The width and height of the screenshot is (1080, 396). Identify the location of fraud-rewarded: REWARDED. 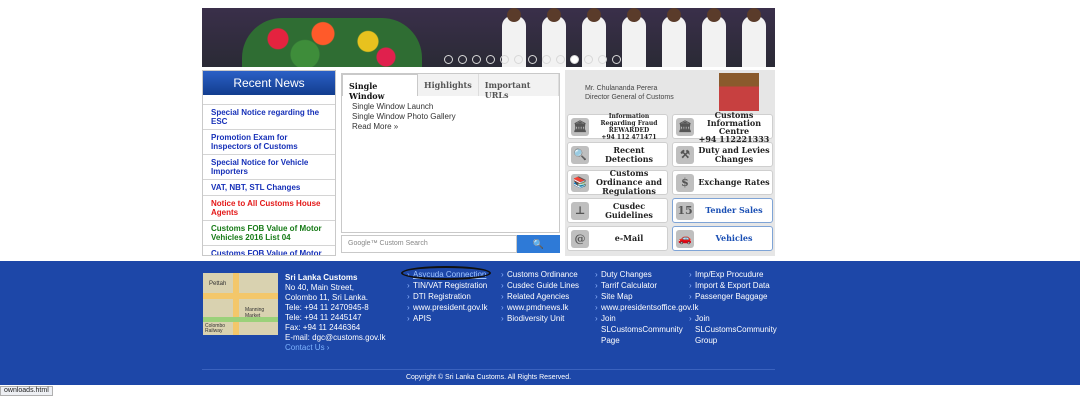
(629, 130).